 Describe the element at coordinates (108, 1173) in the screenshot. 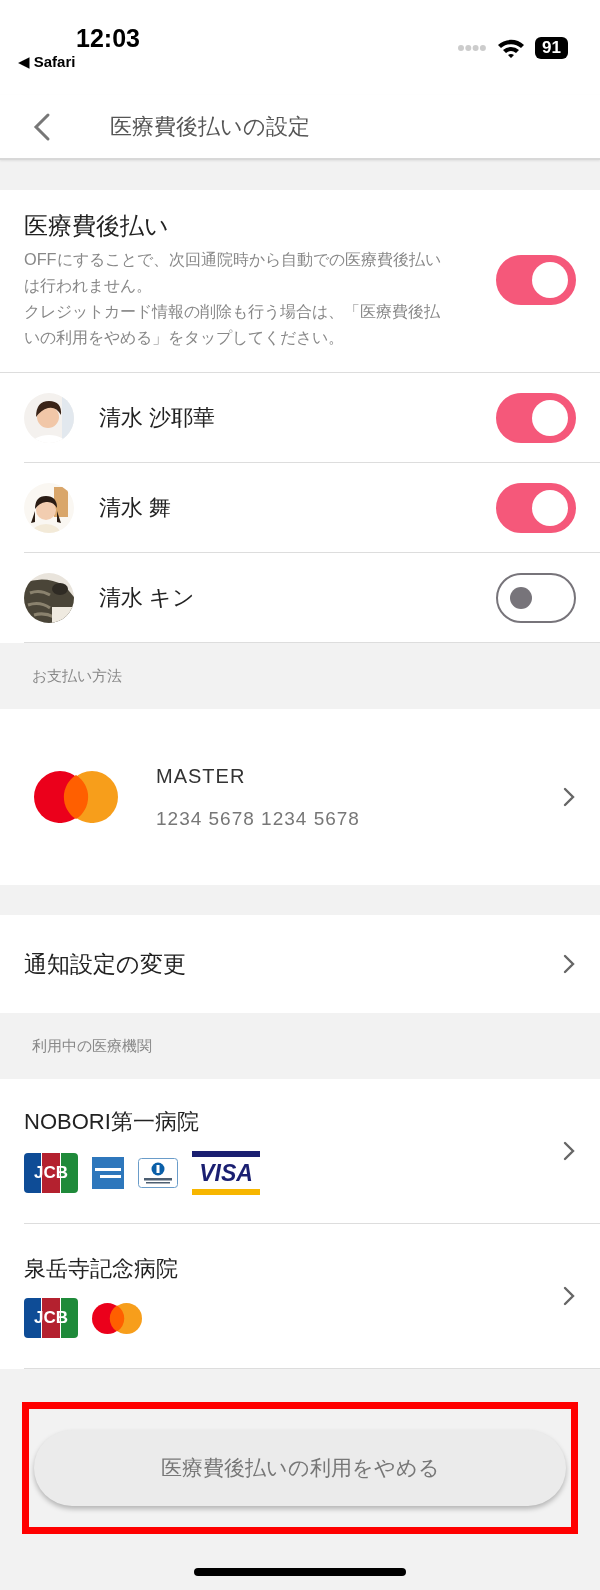

I see `amex-logo-icon` at that location.